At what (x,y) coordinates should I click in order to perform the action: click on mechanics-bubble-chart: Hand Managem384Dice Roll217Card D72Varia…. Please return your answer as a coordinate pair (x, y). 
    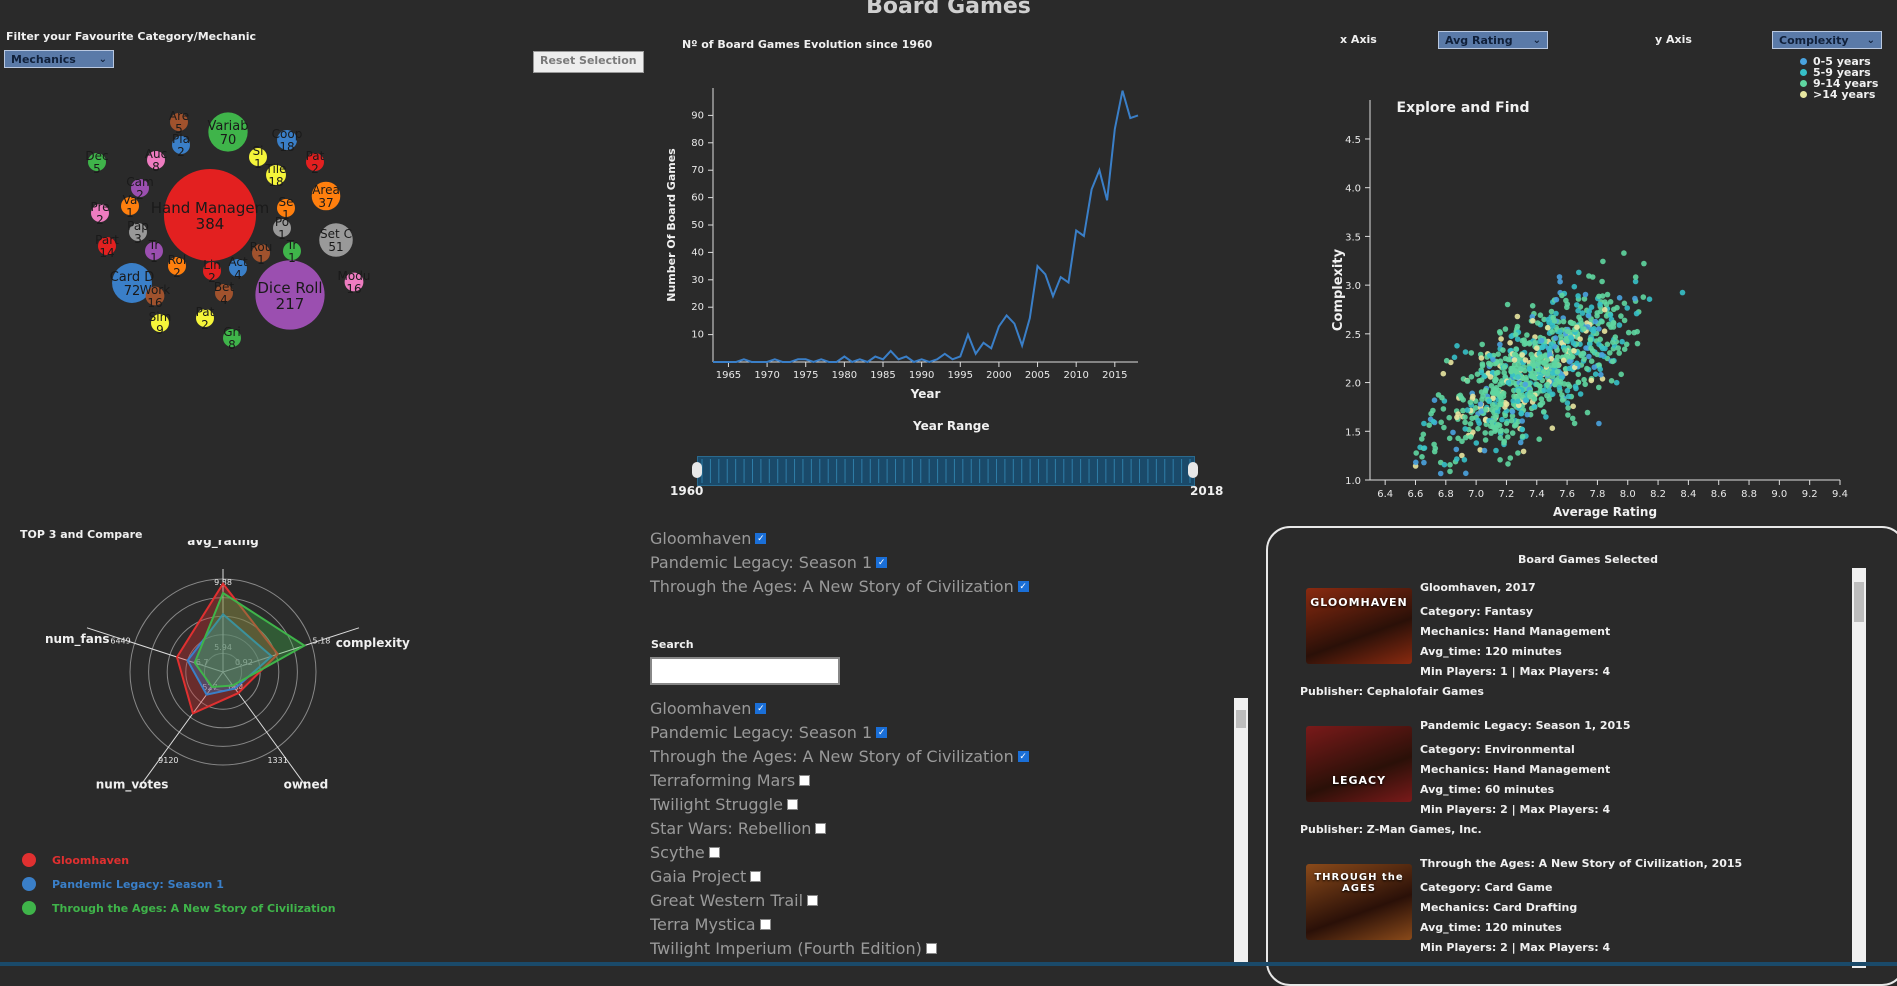
    Looking at the image, I should click on (228, 230).